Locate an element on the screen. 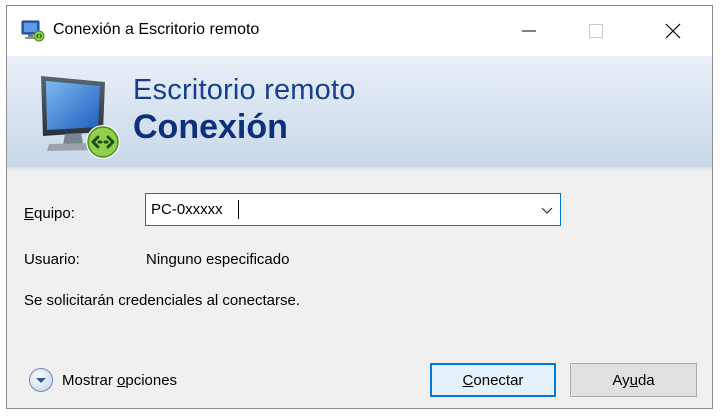 This screenshot has height=416, width=721. computer-combobox: PC-0xxxxx is located at coordinates (353, 209).